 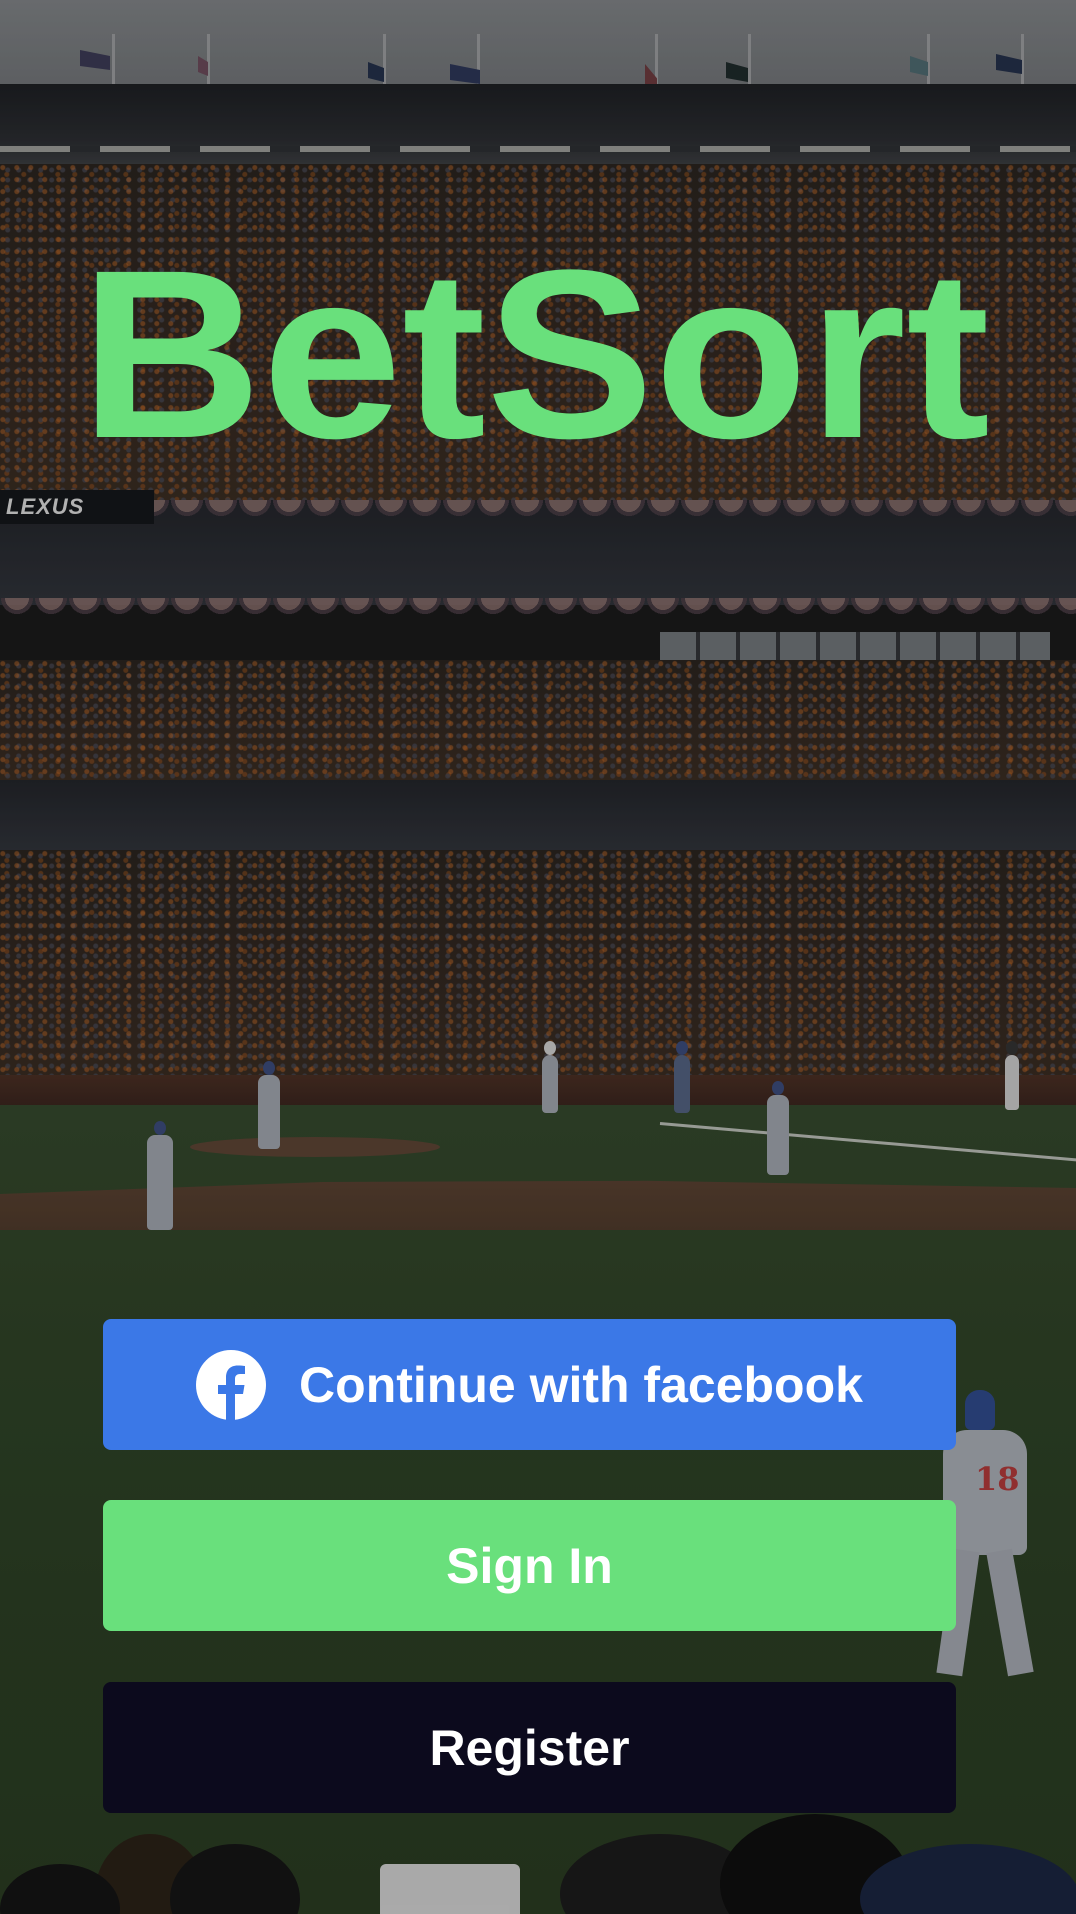 I want to click on facebook-icon, so click(x=231, y=1384).